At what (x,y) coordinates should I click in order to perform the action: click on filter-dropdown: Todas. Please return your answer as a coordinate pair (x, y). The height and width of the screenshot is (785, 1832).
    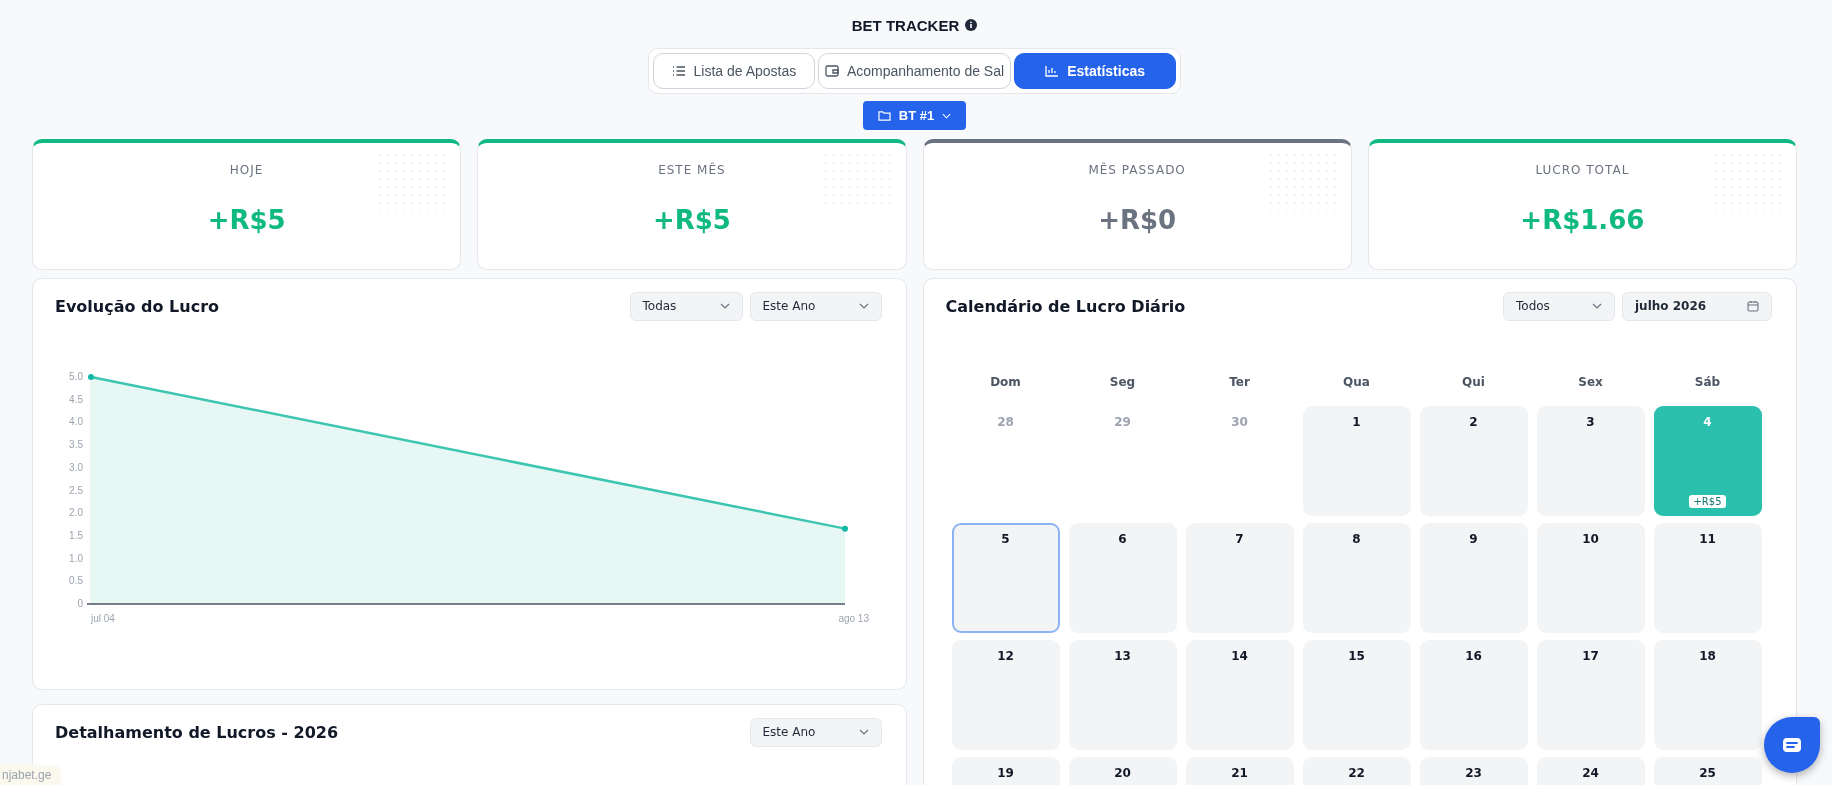
    Looking at the image, I should click on (686, 306).